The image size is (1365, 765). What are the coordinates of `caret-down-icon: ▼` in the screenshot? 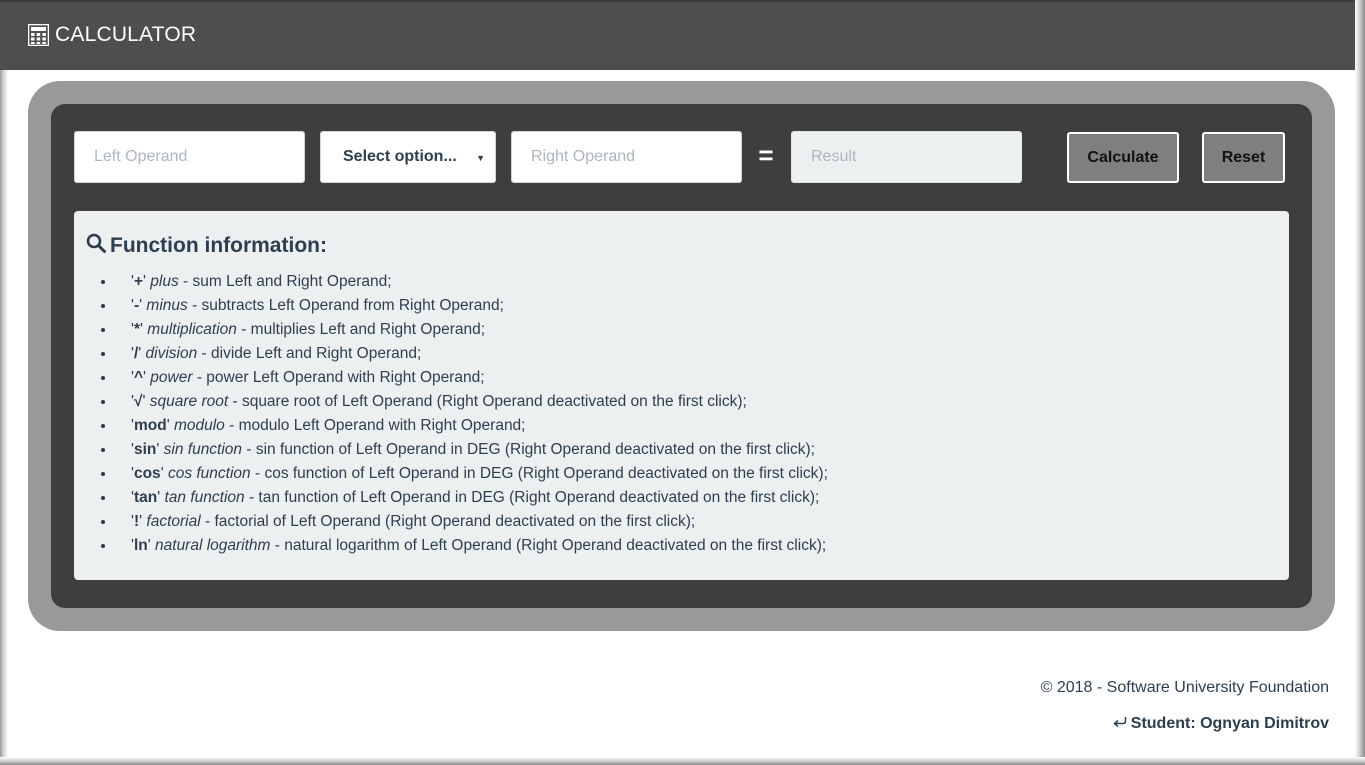 It's located at (480, 158).